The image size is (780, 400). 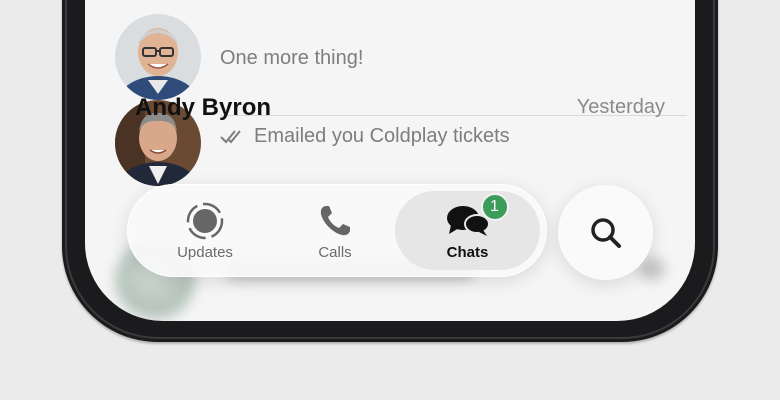 What do you see at coordinates (292, 58) in the screenshot?
I see `chat-preview: One more thing!` at bounding box center [292, 58].